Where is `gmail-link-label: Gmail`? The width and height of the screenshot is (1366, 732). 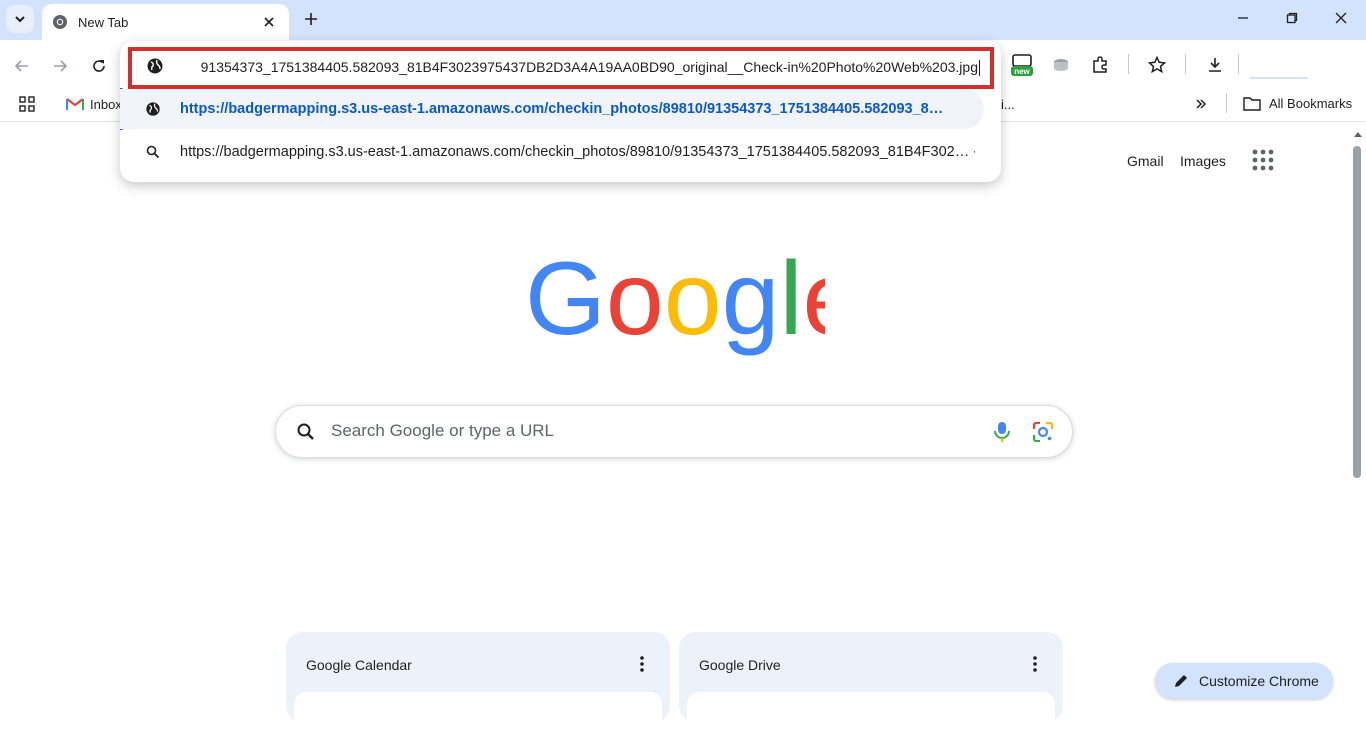
gmail-link-label: Gmail is located at coordinates (1145, 161).